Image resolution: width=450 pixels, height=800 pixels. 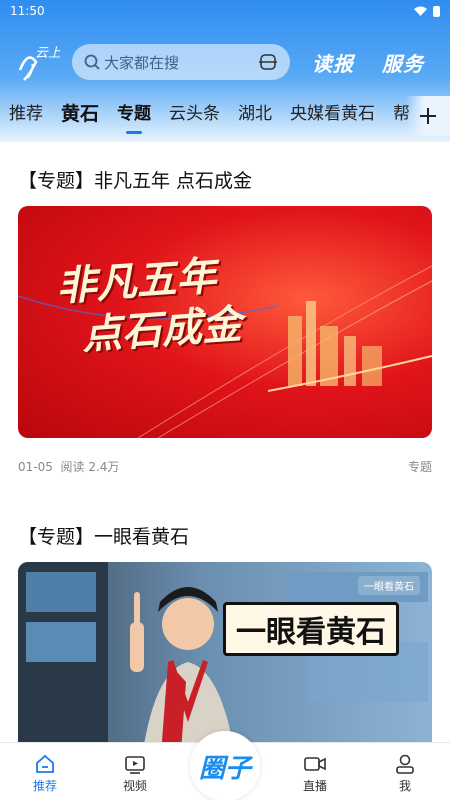 I want to click on nav-me: 我, so click(x=405, y=772).